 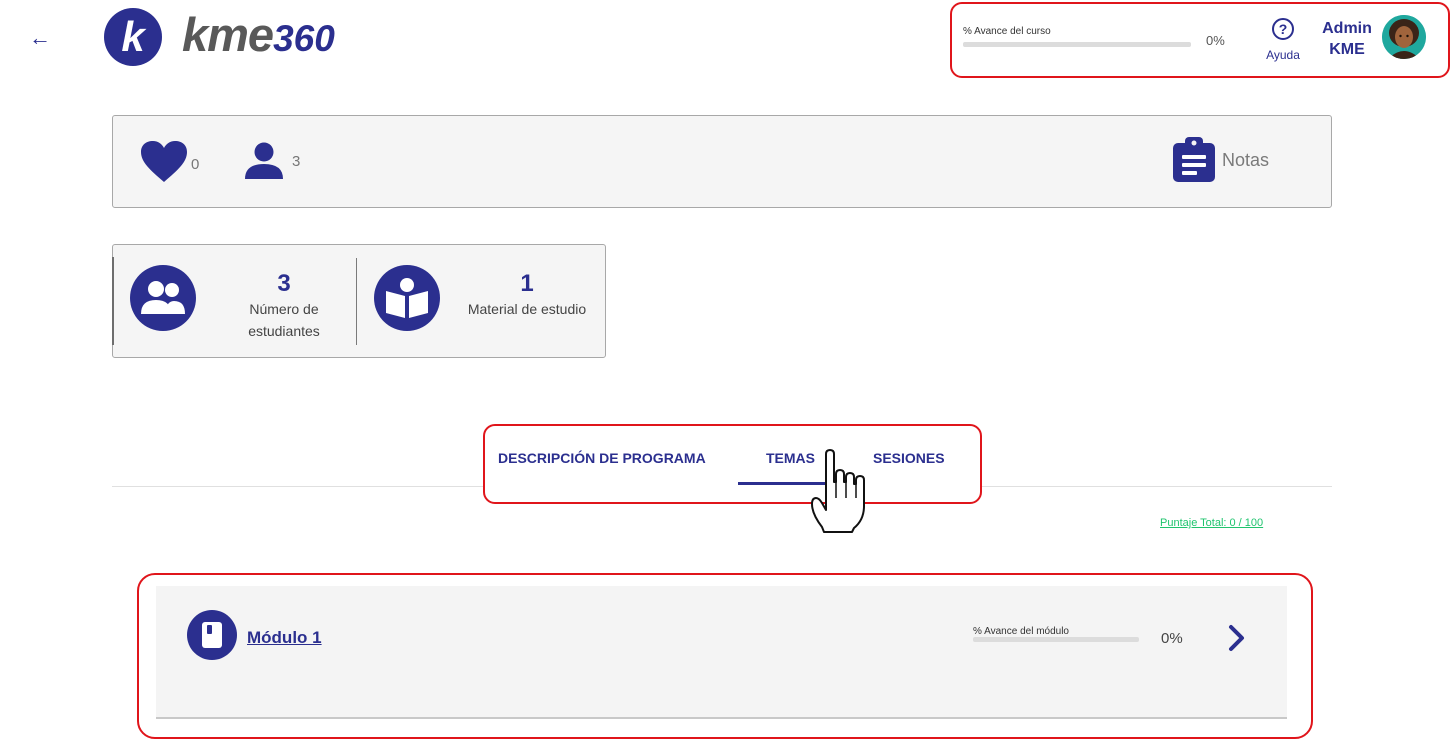 I want to click on summary-divider, so click(x=356, y=301).